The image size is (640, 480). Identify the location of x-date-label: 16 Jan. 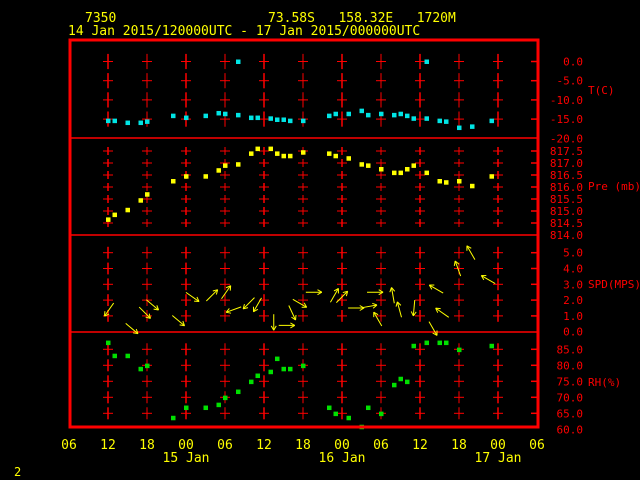
(342, 458).